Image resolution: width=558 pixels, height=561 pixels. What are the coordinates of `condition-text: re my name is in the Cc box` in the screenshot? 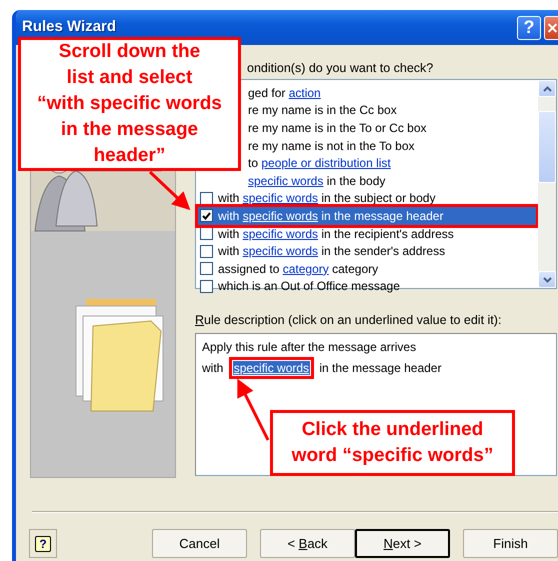 It's located at (322, 111).